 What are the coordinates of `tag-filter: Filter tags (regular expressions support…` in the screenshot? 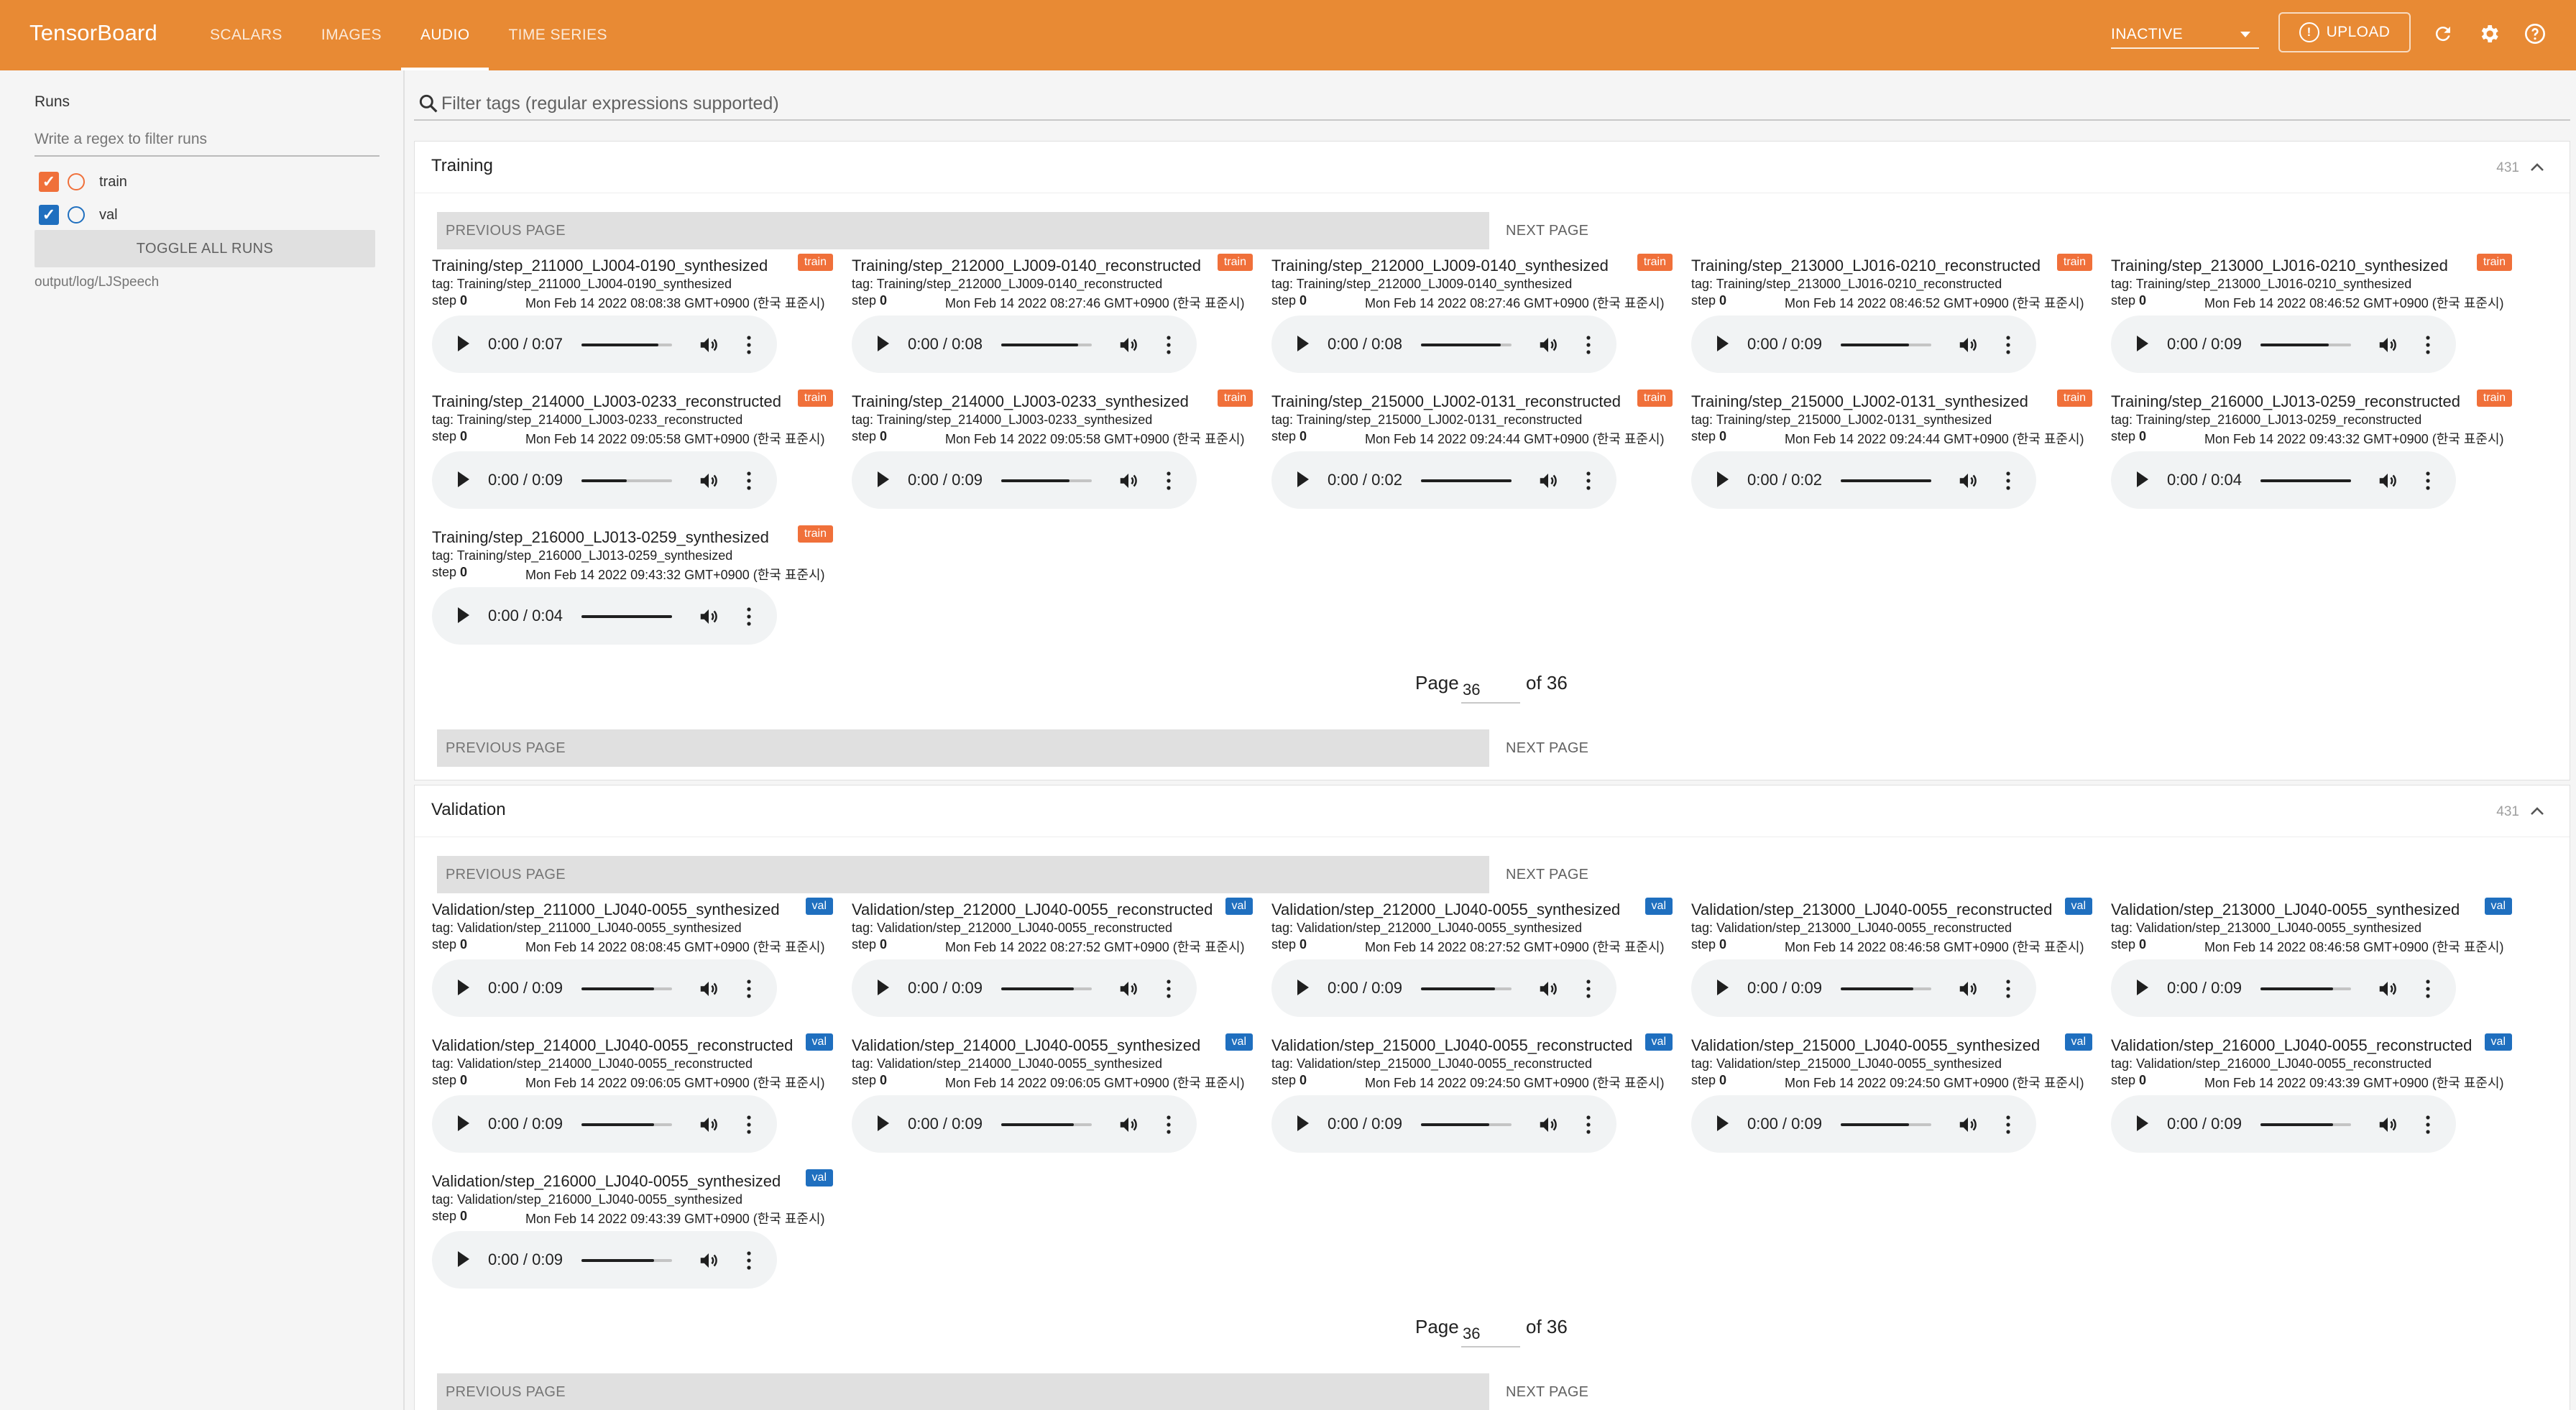 It's located at (1492, 104).